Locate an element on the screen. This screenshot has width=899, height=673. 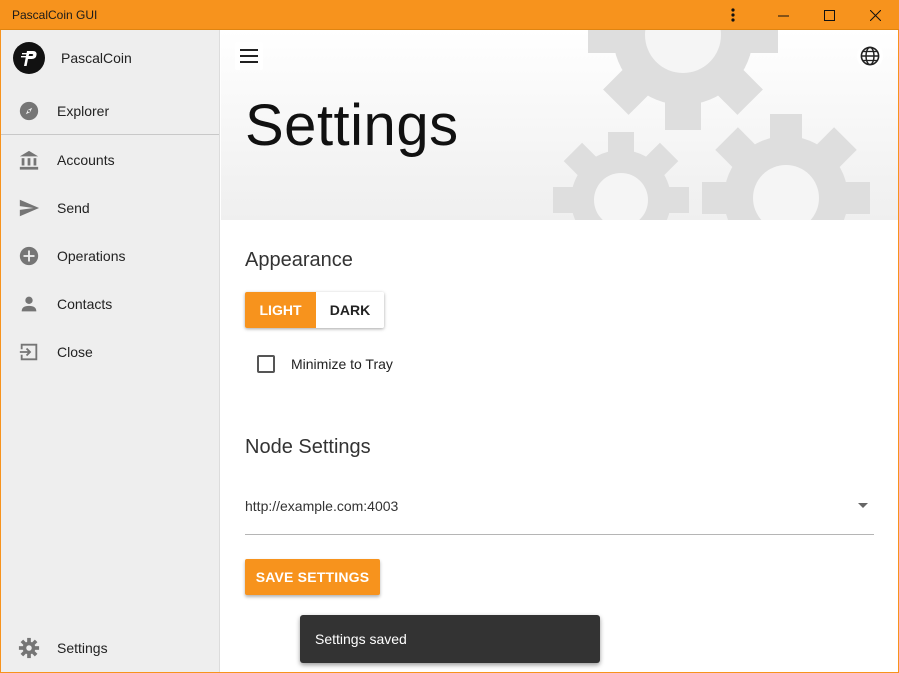
pascalcoin-logo-icon is located at coordinates (29, 58).